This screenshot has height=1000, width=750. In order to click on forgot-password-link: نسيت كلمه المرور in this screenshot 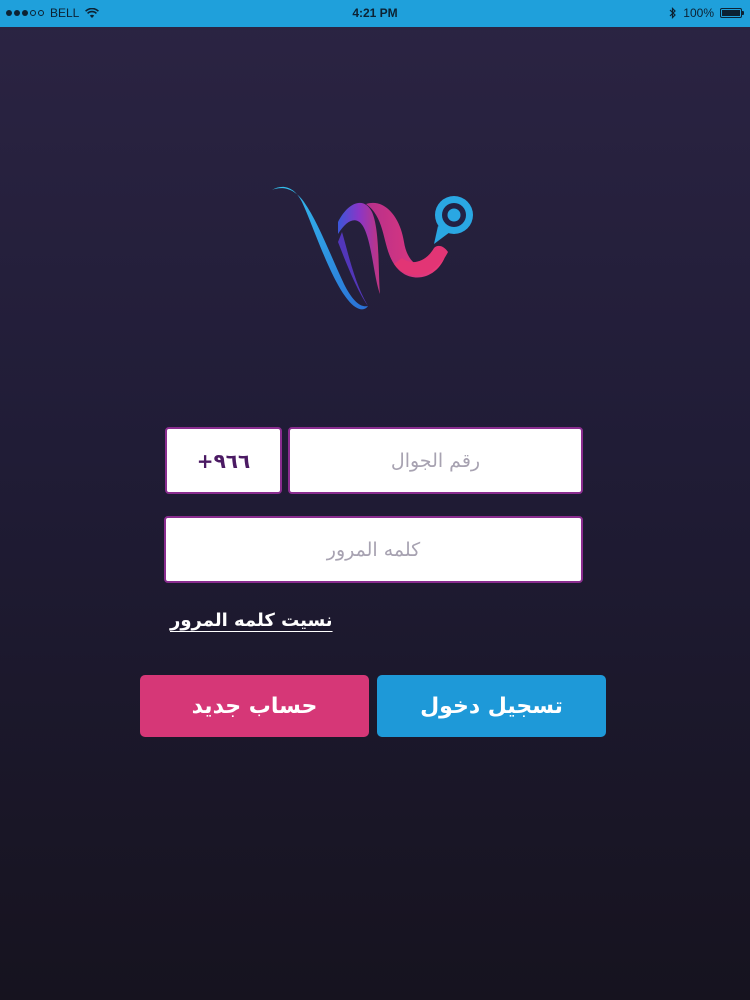, I will do `click(251, 620)`.